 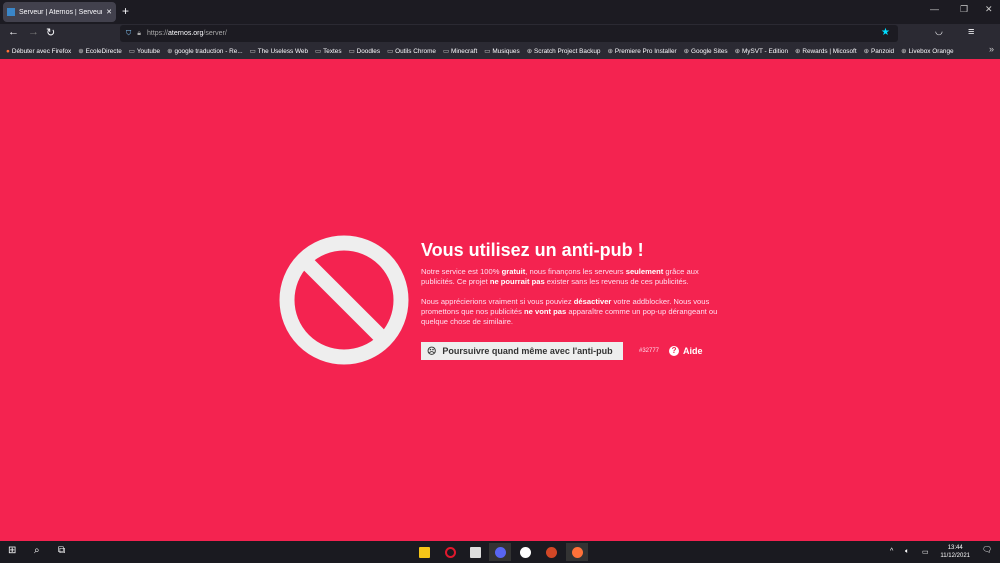 What do you see at coordinates (525, 552) in the screenshot?
I see `google-assistant-icon` at bounding box center [525, 552].